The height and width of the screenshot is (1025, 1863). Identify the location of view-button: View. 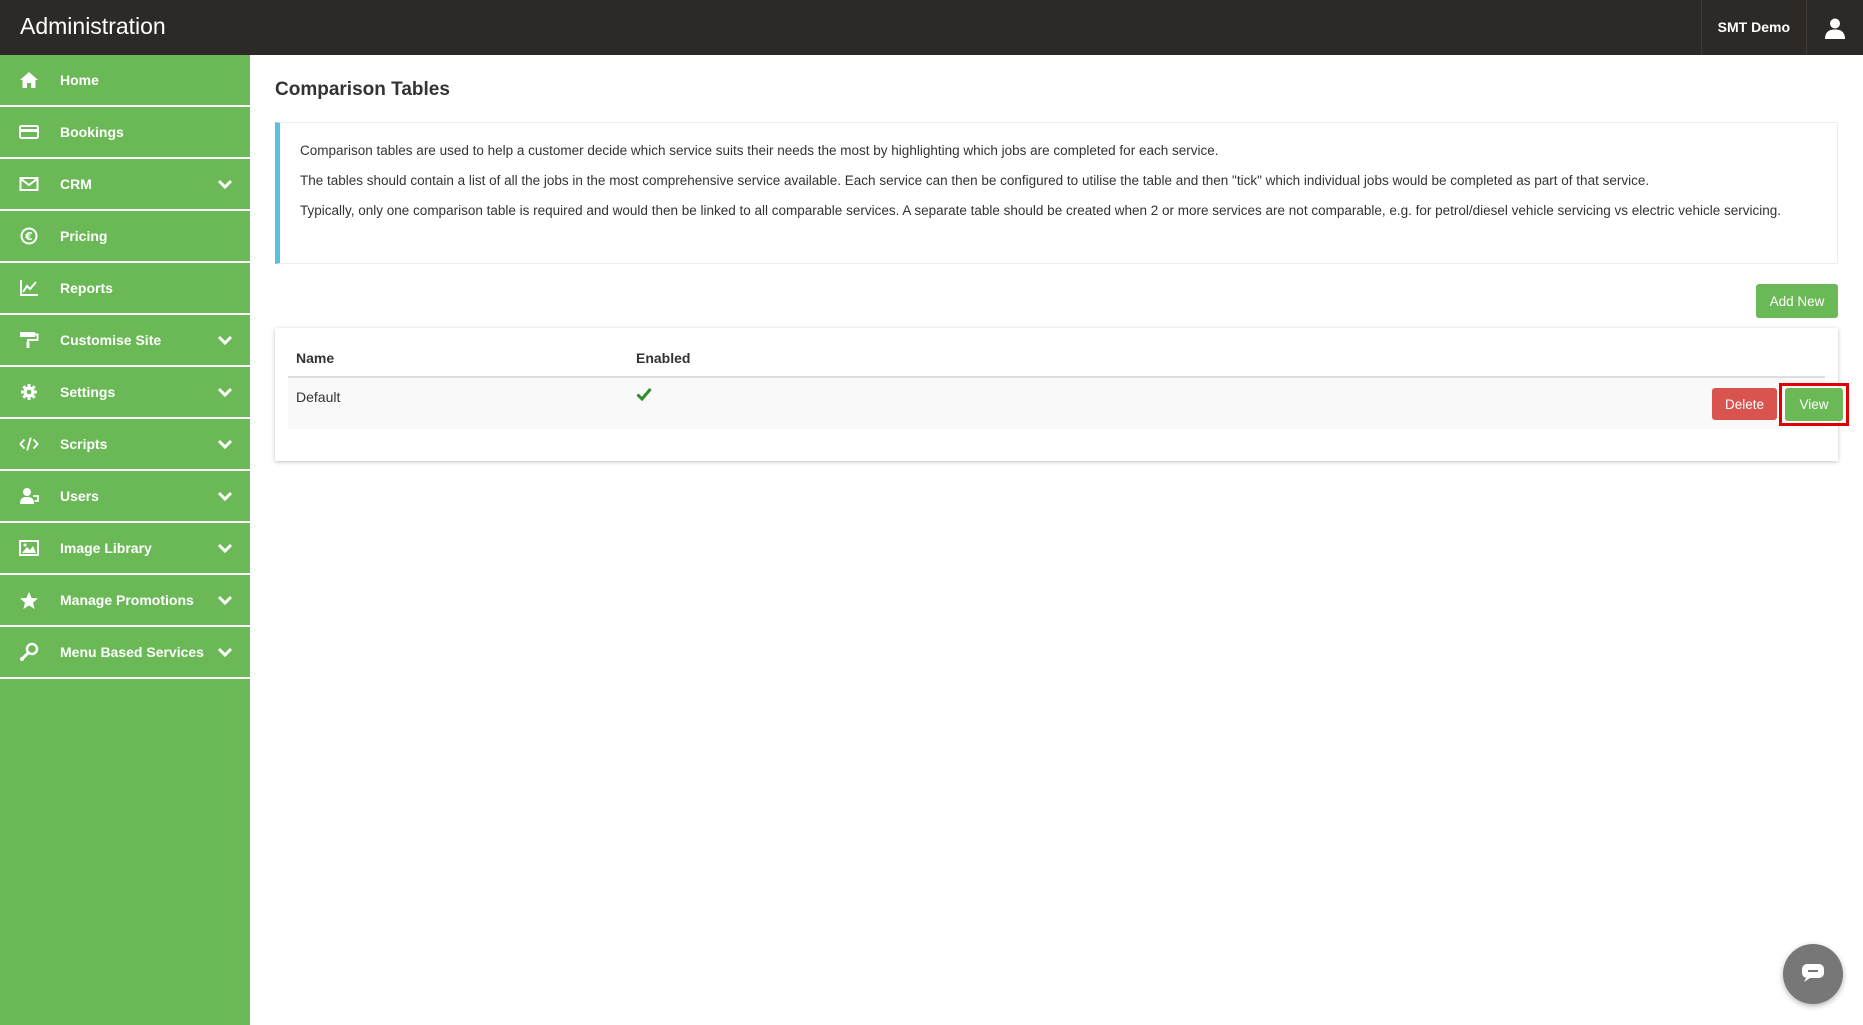
(1814, 404).